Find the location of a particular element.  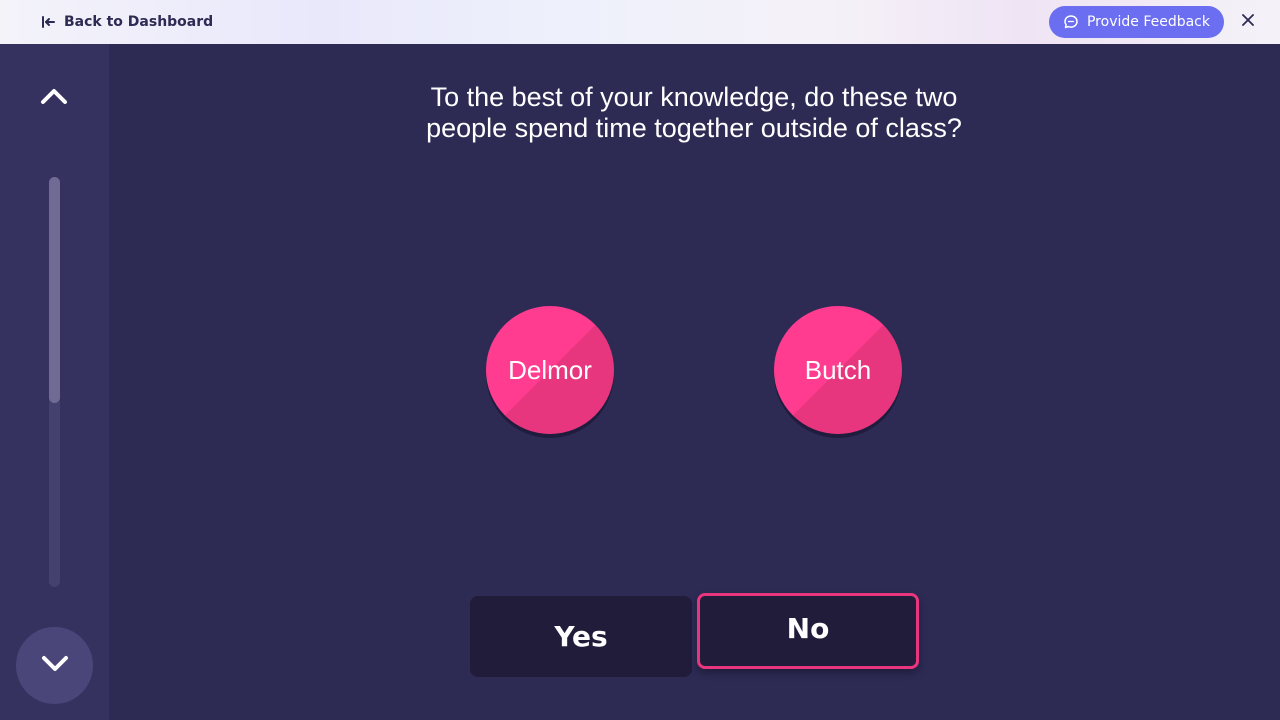

progress-scrollbar-thumb is located at coordinates (54, 290).